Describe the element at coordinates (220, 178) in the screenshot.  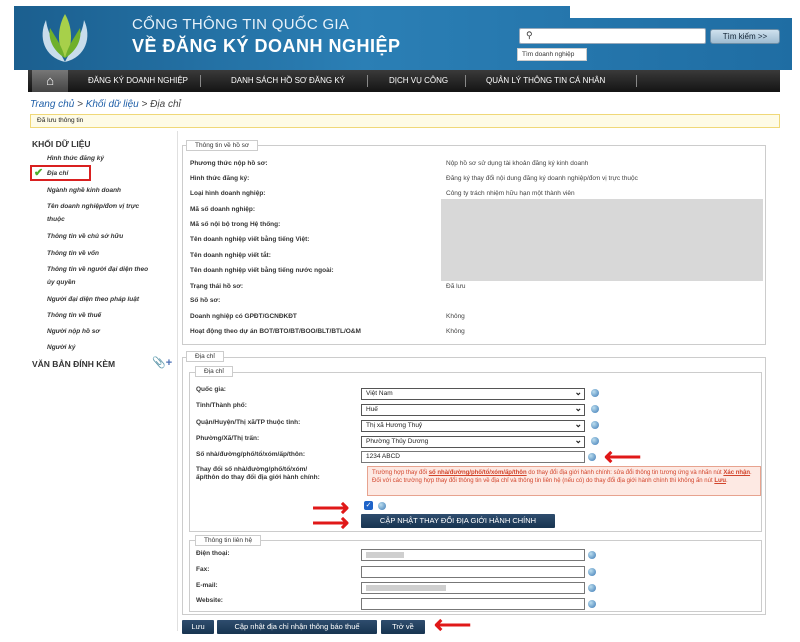
I see `dossier-label: Hình thức đăng ký:` at that location.